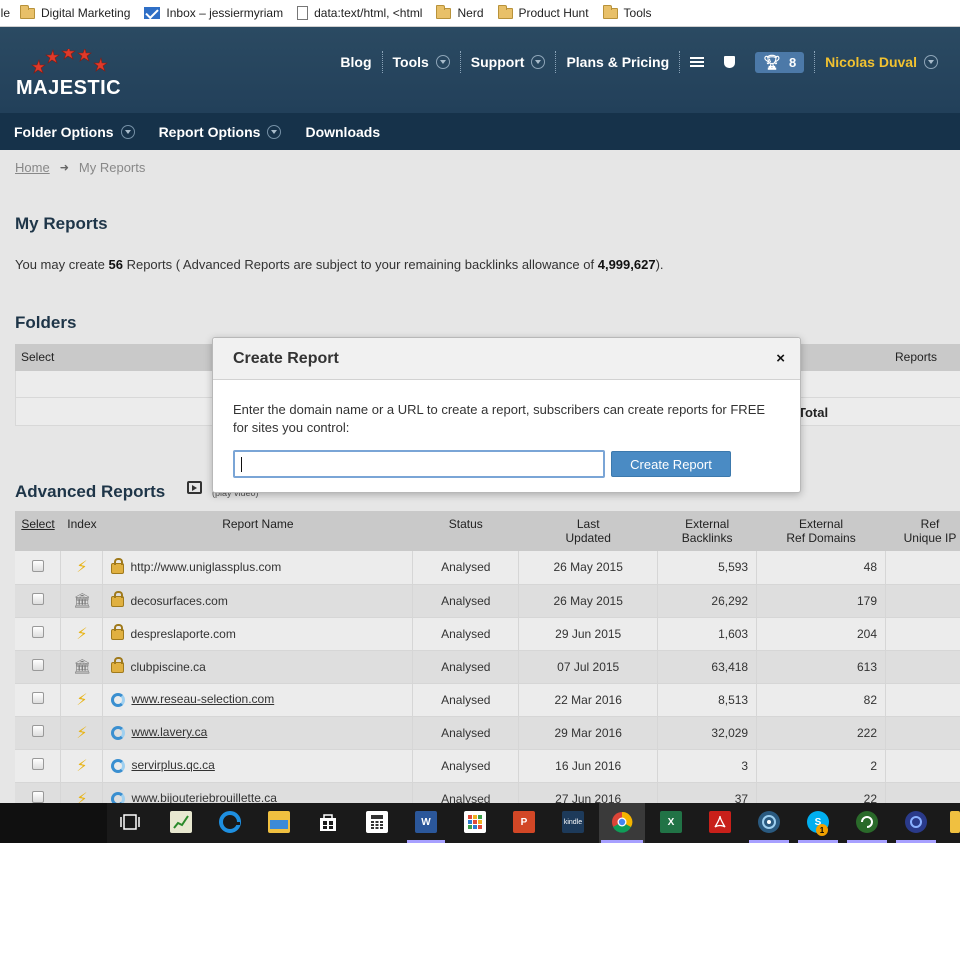 This screenshot has height=960, width=960. I want to click on row-report-name-cell: http://www.uniglassplus.com, so click(258, 568).